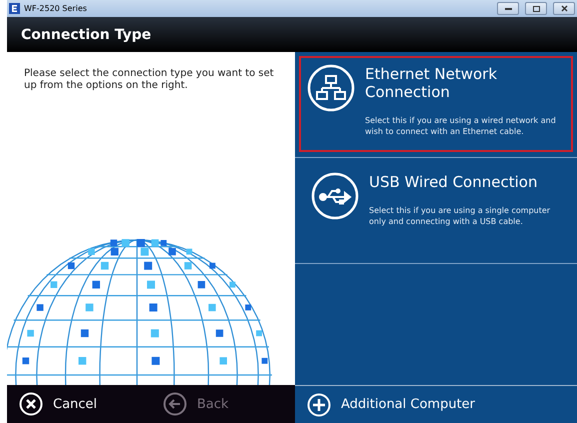 The height and width of the screenshot is (423, 577). What do you see at coordinates (461, 126) in the screenshot?
I see `option-description: Select this if you are using a wired network and wish to connect with an Ethernet cable.` at bounding box center [461, 126].